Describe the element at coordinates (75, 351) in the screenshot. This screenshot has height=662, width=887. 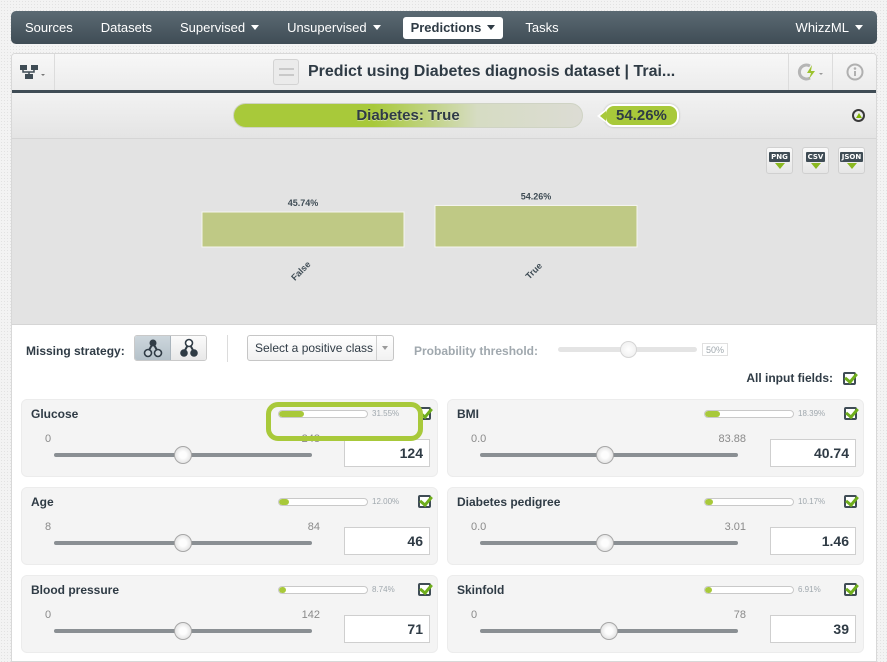
I see `missing-strategy-label: Missing strategy:` at that location.